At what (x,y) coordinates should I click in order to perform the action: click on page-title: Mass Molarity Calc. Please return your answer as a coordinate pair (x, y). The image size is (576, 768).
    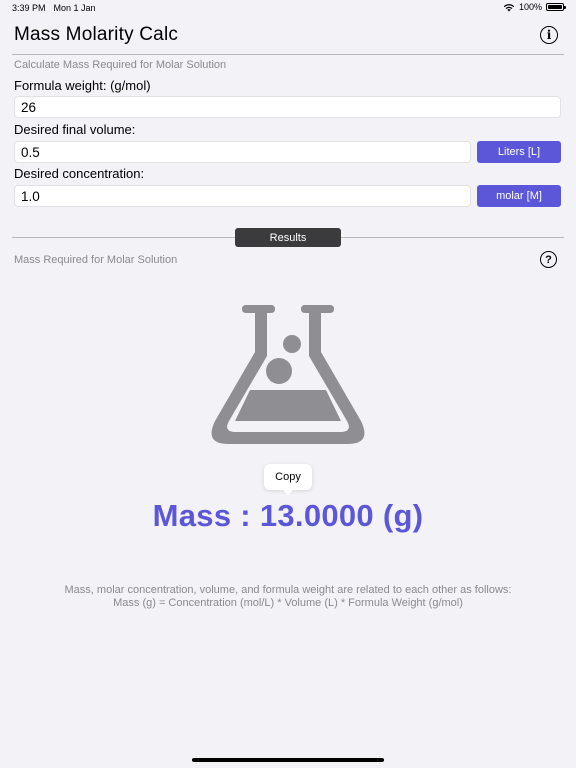
    Looking at the image, I should click on (96, 34).